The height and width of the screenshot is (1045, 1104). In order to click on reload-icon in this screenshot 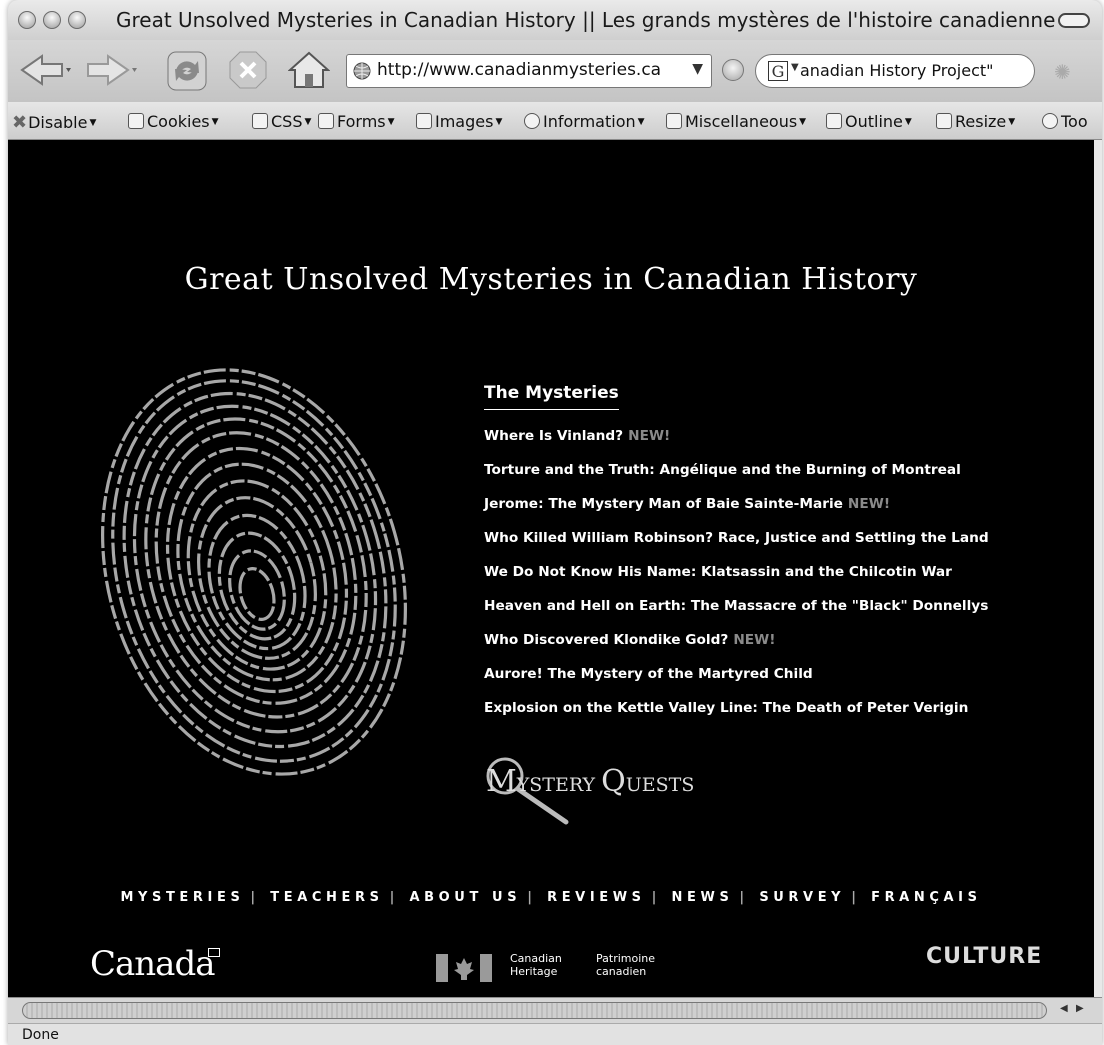, I will do `click(188, 72)`.